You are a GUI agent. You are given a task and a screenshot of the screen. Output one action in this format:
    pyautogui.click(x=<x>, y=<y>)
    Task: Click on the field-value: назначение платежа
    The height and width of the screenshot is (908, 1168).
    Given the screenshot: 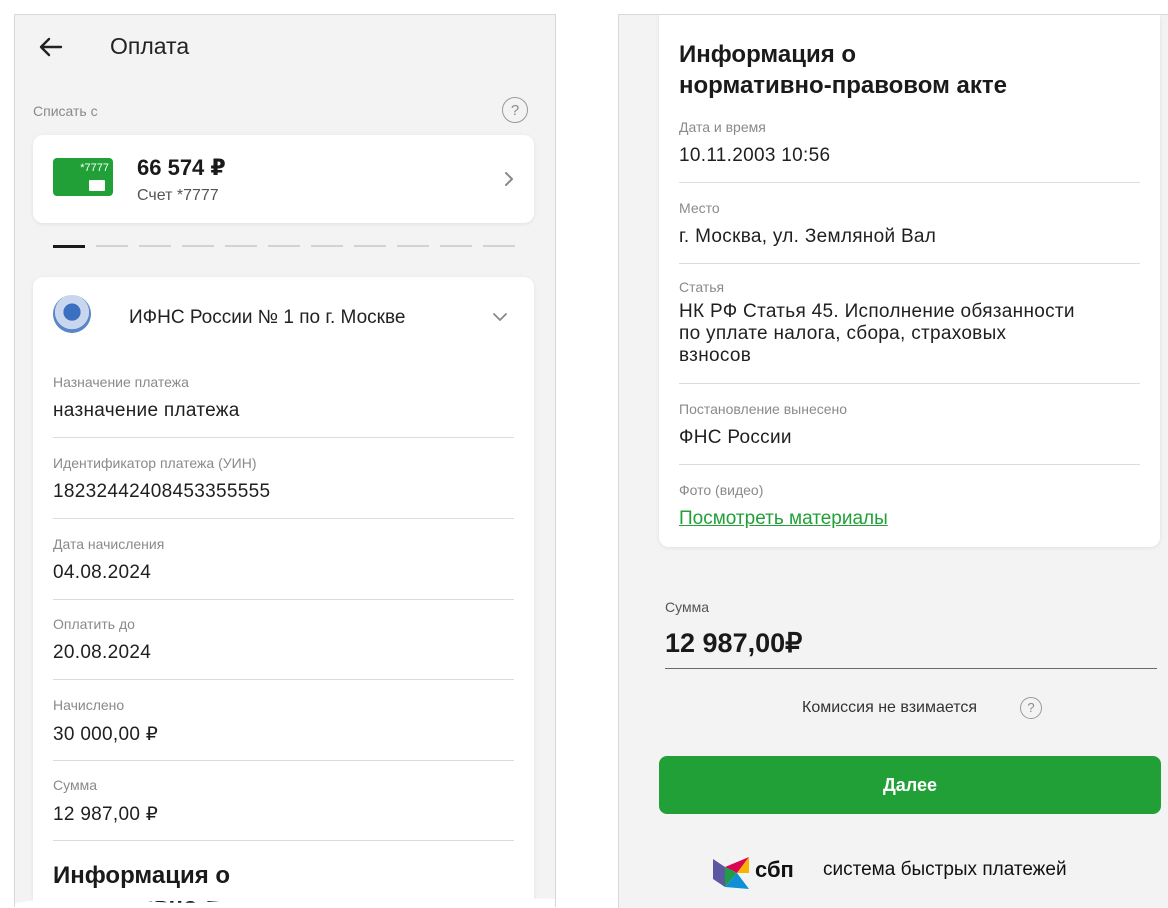 What is the action you would take?
    pyautogui.click(x=146, y=410)
    